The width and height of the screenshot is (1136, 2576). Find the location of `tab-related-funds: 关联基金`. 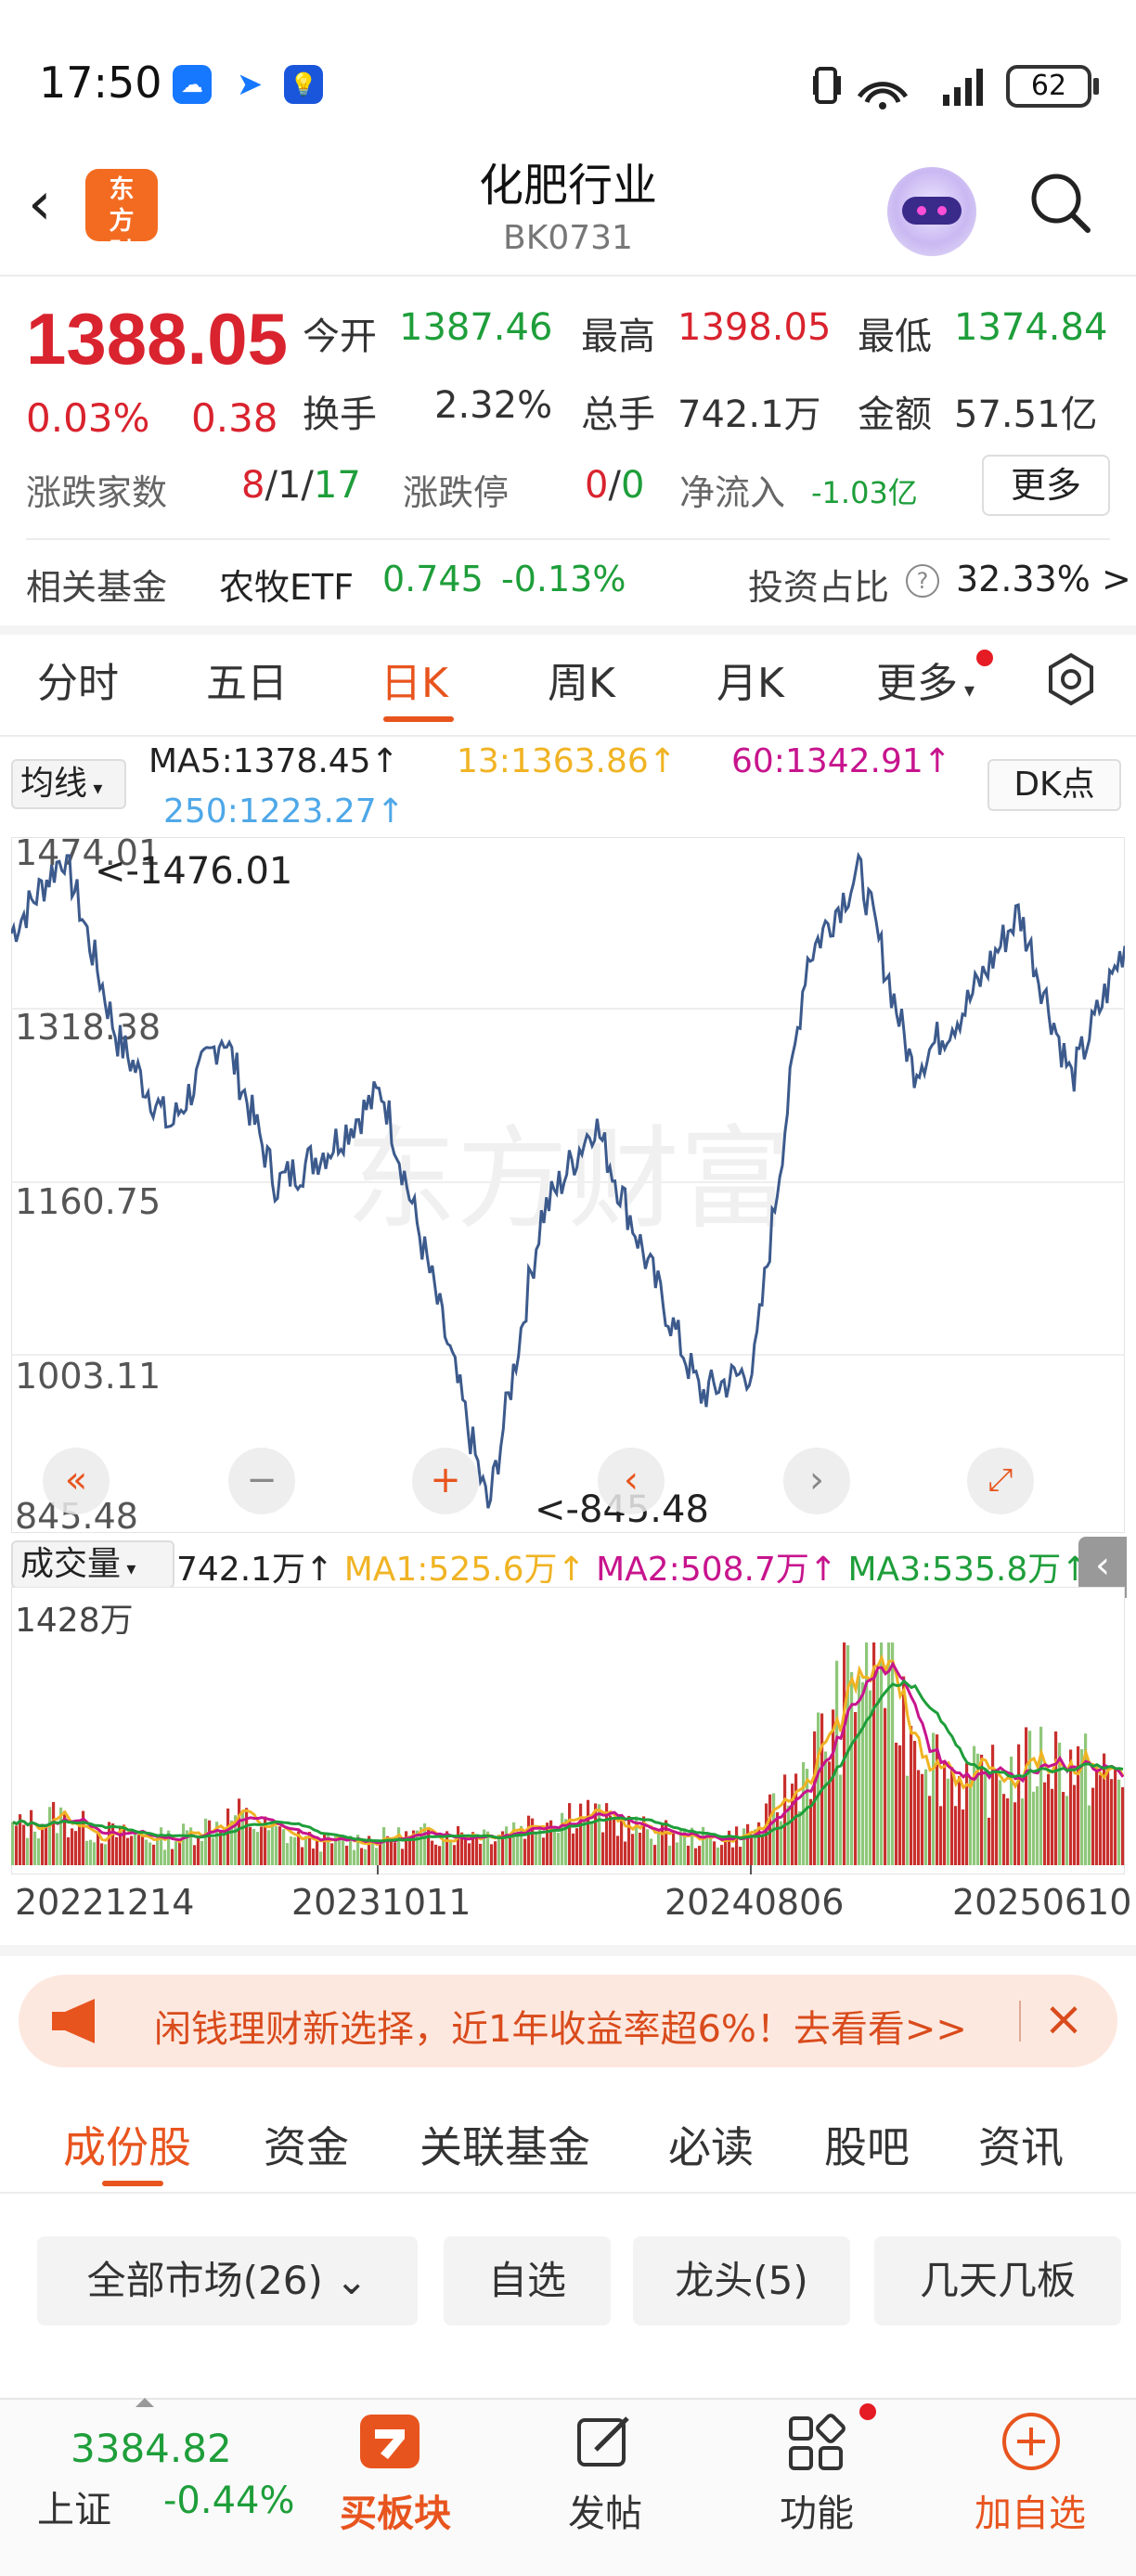

tab-related-funds: 关联基金 is located at coordinates (505, 2144).